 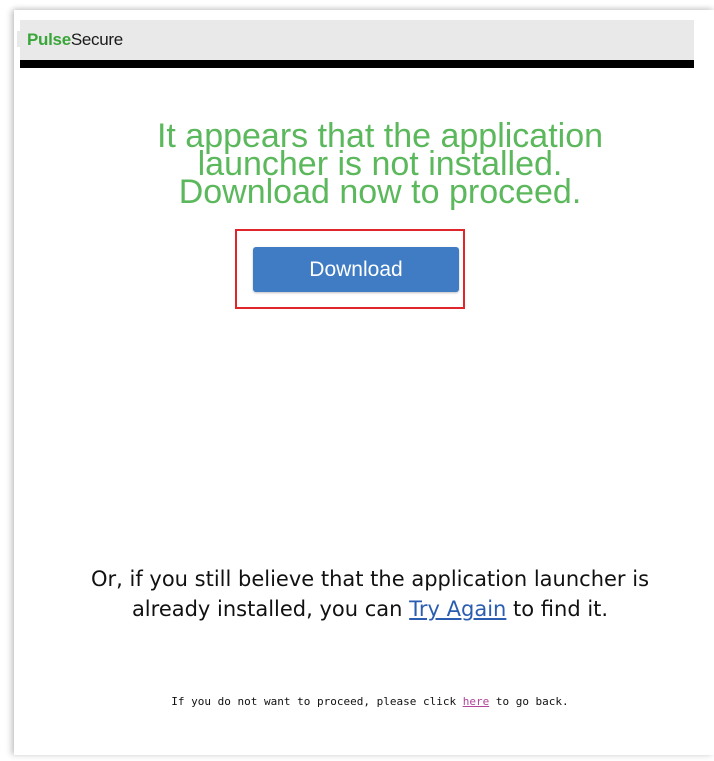 What do you see at coordinates (557, 609) in the screenshot?
I see `retry-text-after: to find it.` at bounding box center [557, 609].